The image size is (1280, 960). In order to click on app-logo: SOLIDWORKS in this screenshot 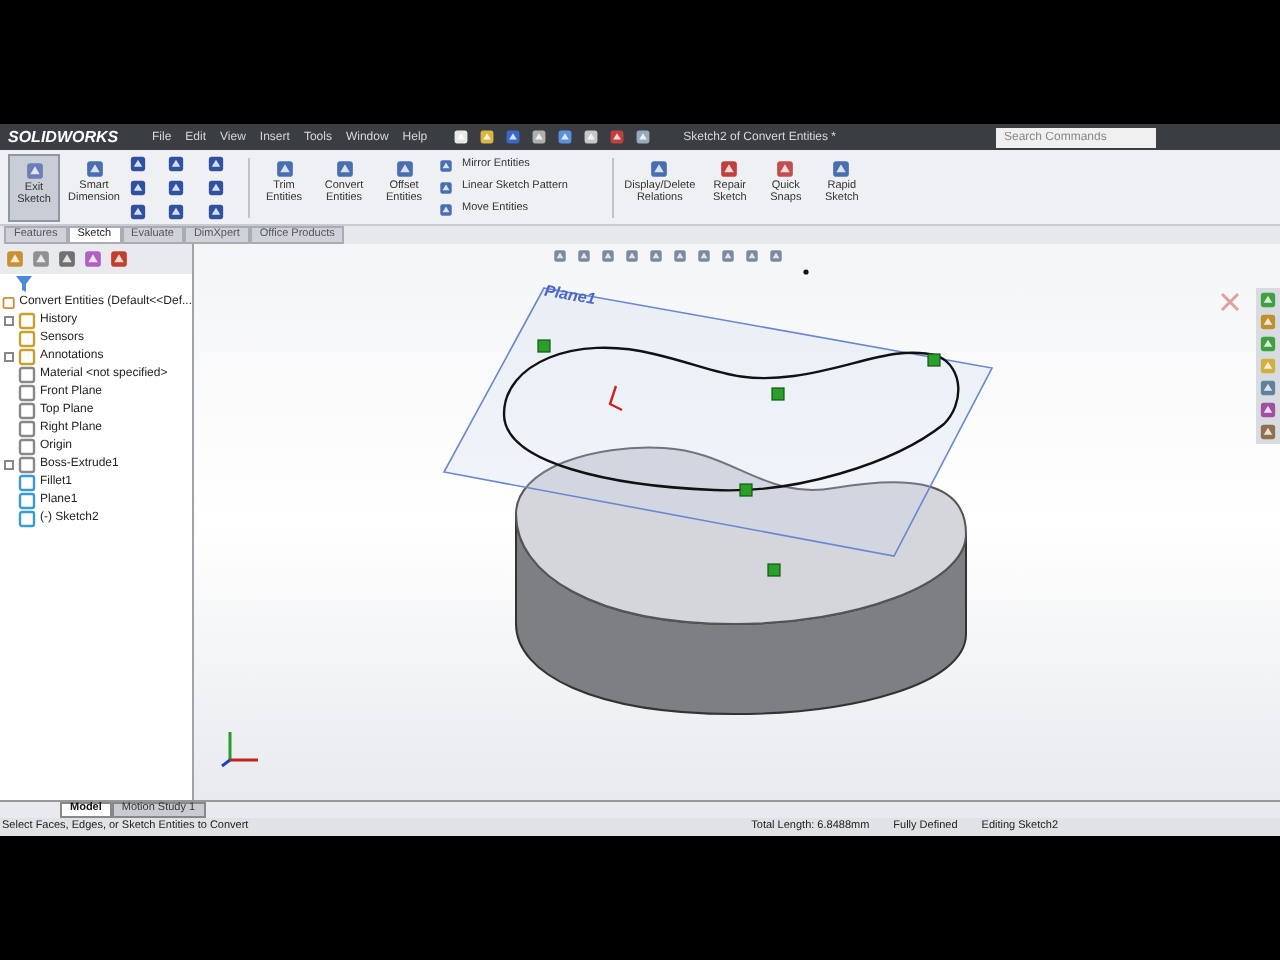, I will do `click(64, 137)`.